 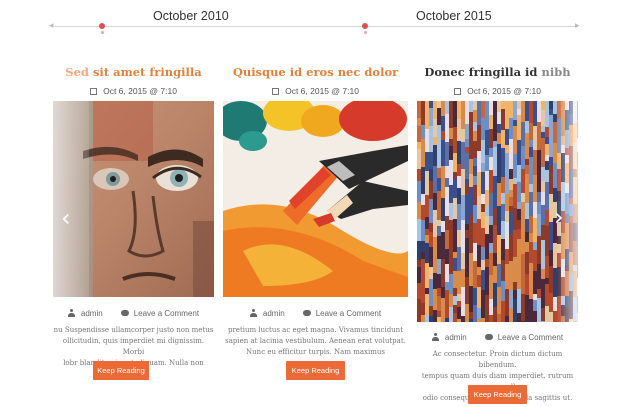 I want to click on timeline-next-arrow-icon: ▸, so click(x=577, y=26).